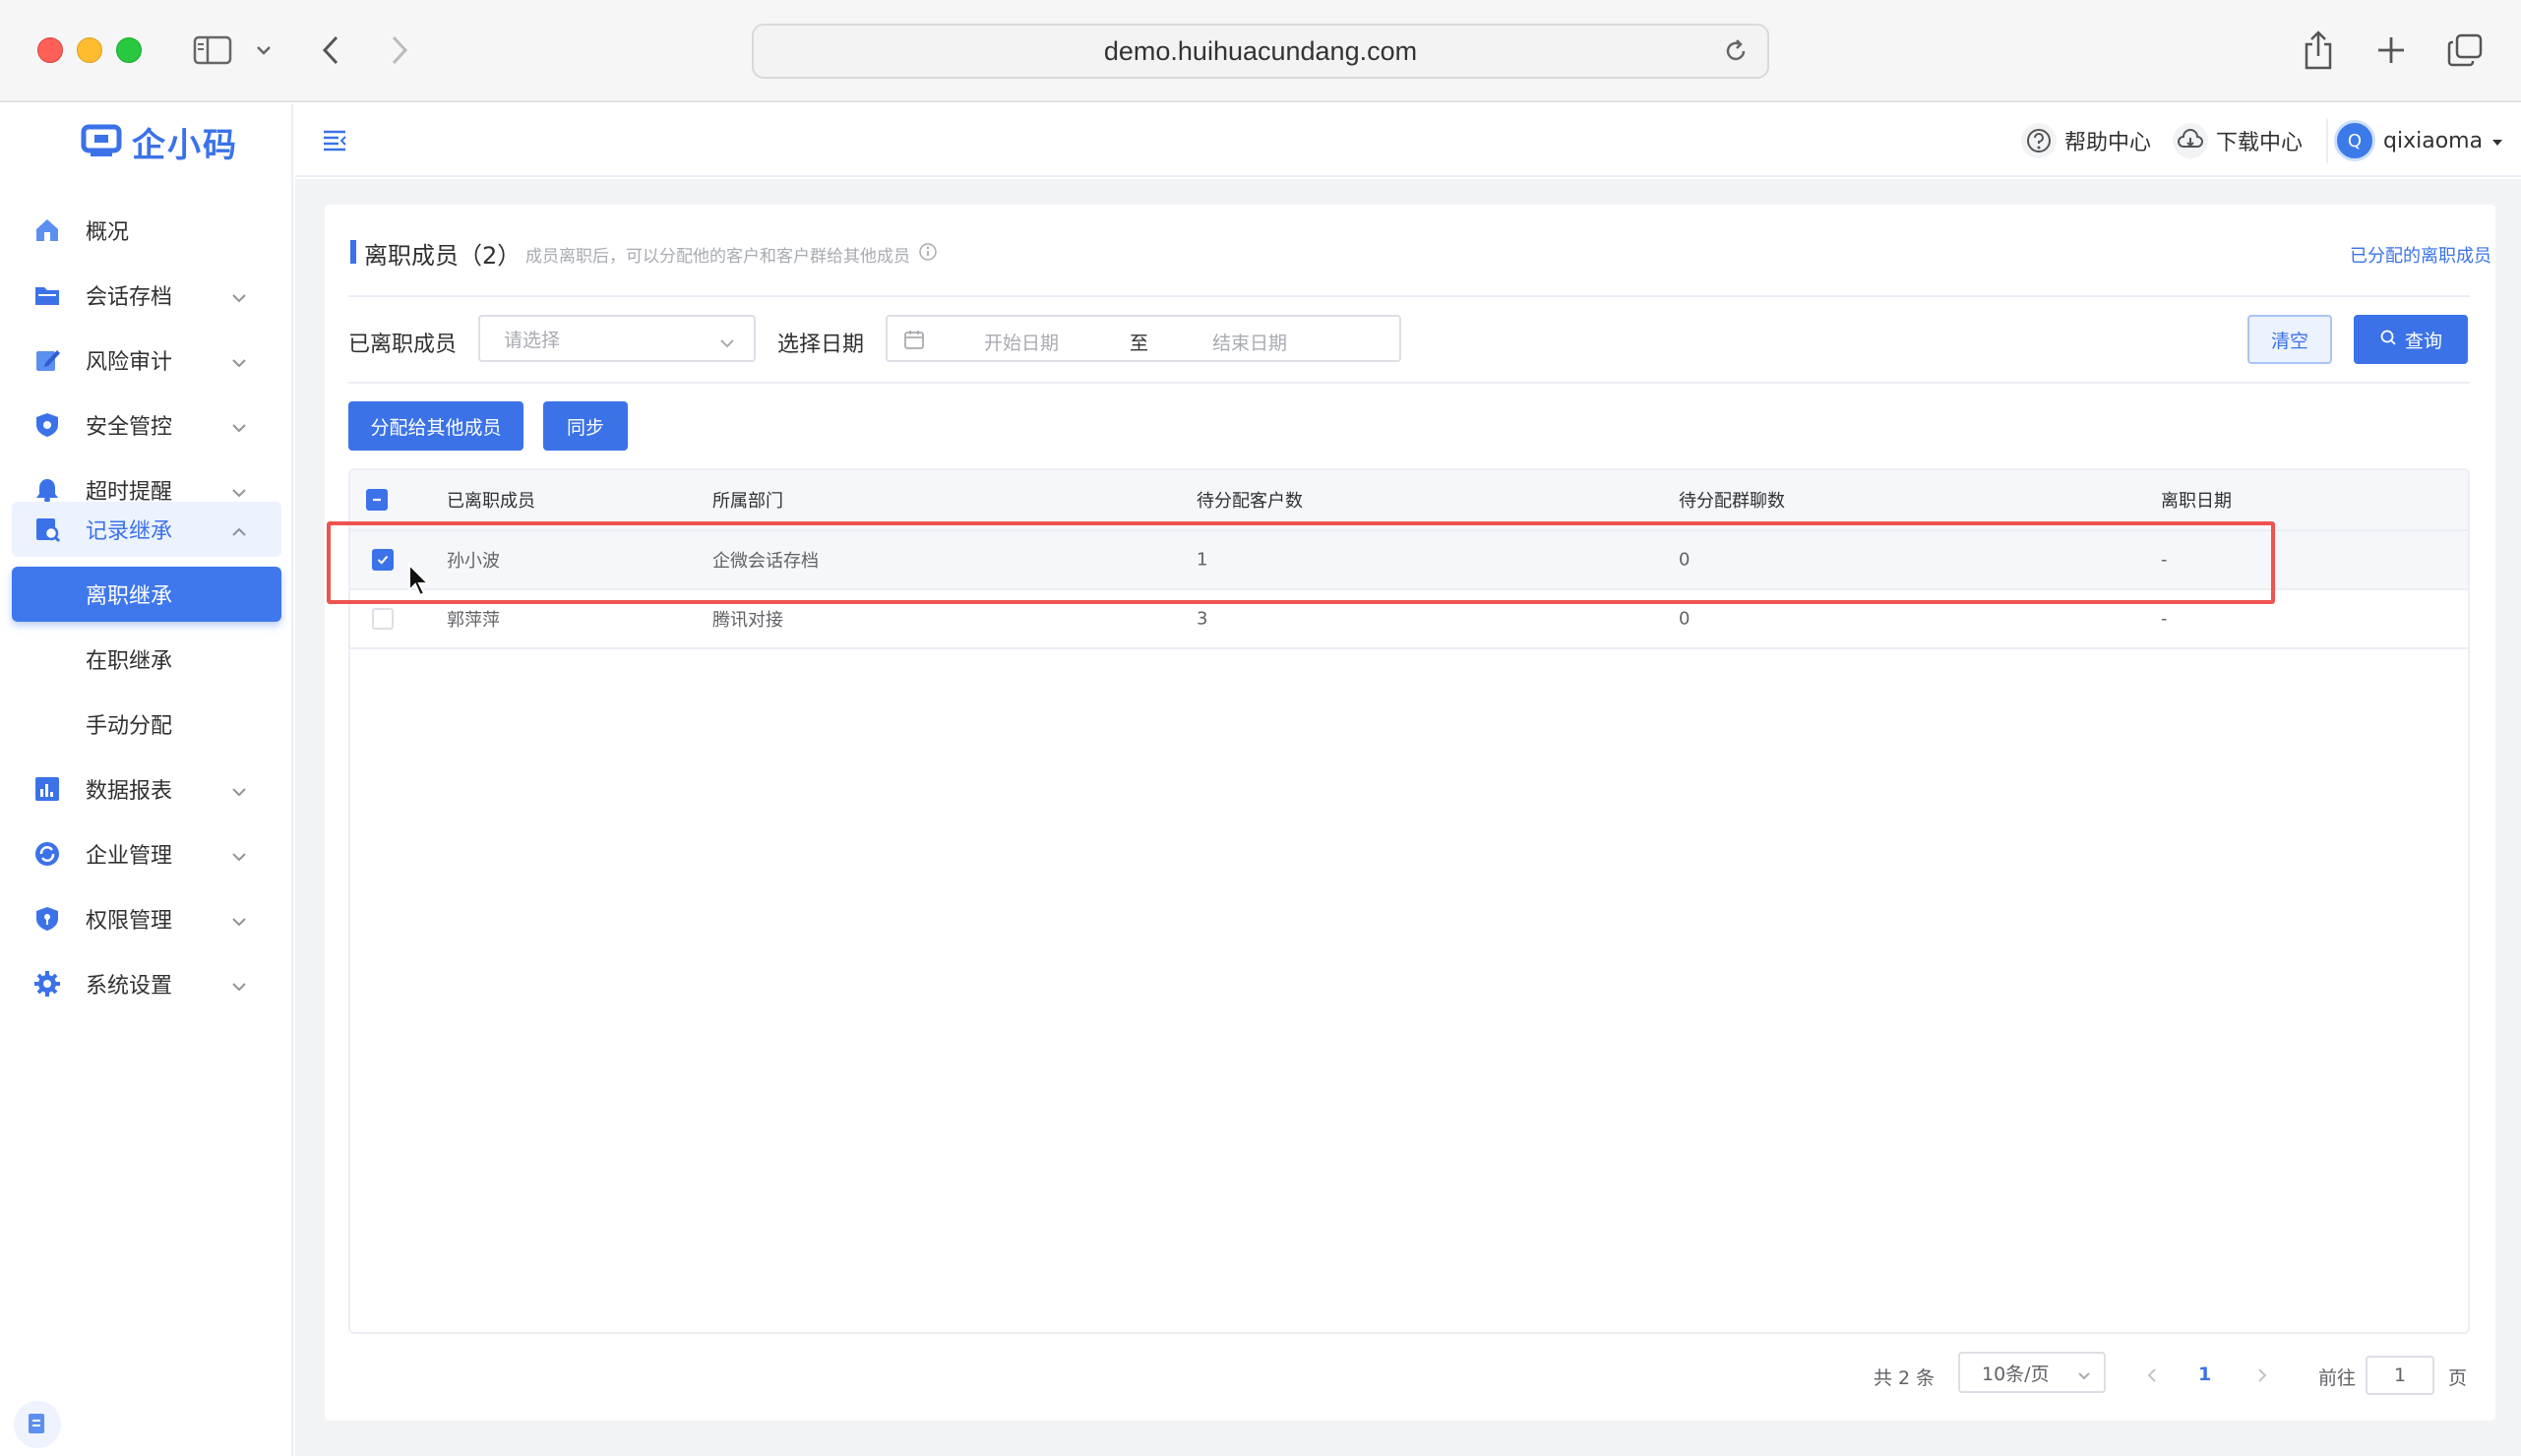  Describe the element at coordinates (47, 230) in the screenshot. I see `home-icon` at that location.